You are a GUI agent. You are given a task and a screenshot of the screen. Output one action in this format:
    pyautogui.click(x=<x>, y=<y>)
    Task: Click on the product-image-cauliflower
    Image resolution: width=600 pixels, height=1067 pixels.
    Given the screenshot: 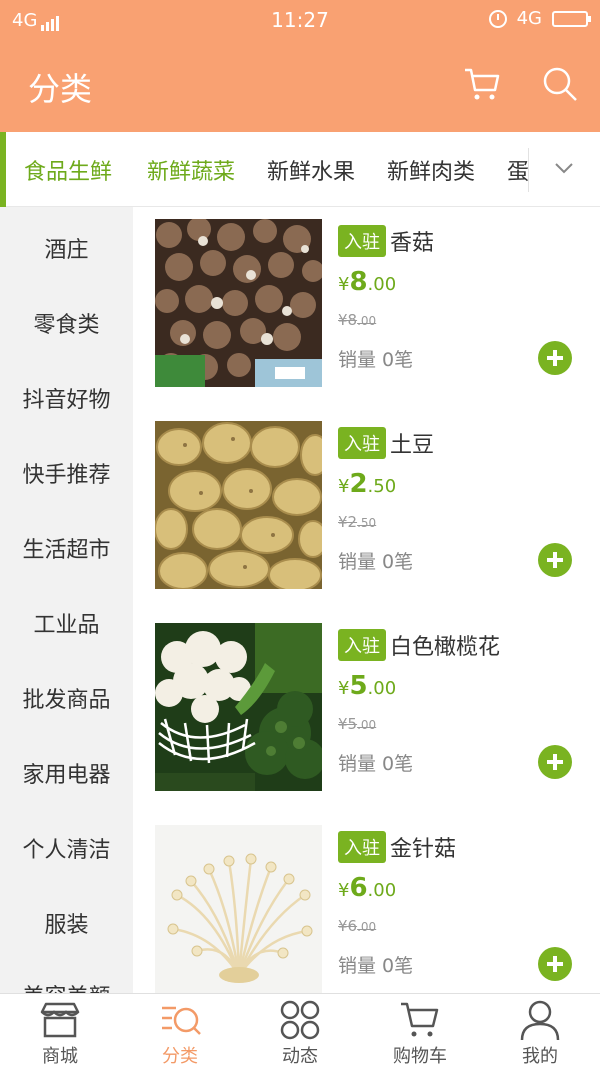 What is the action you would take?
    pyautogui.click(x=238, y=707)
    